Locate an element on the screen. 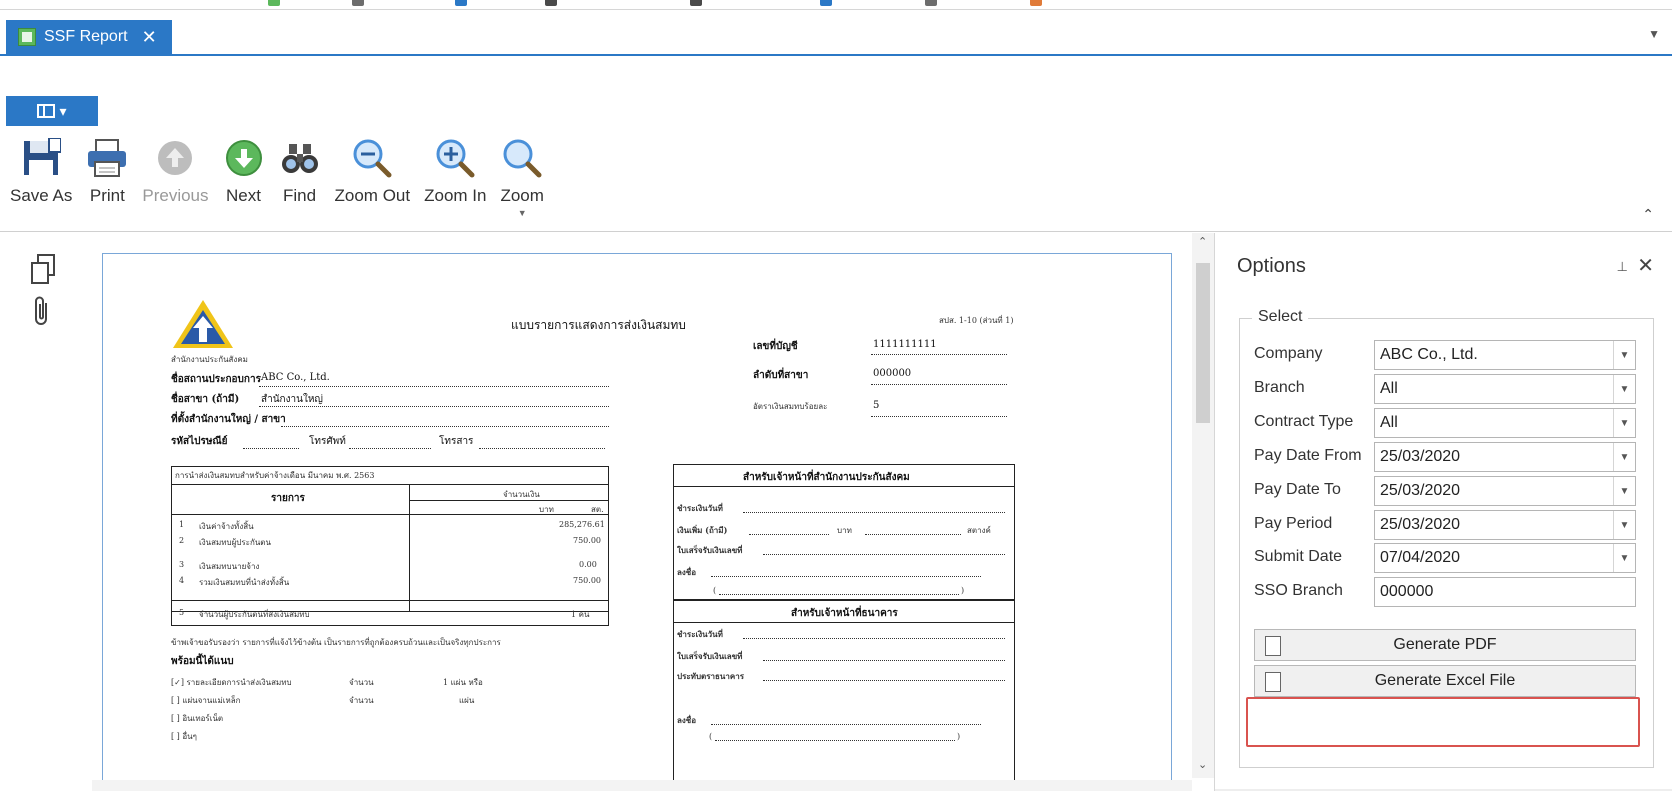 This screenshot has width=1672, height=791. account-no-value: 1111111111 is located at coordinates (905, 344).